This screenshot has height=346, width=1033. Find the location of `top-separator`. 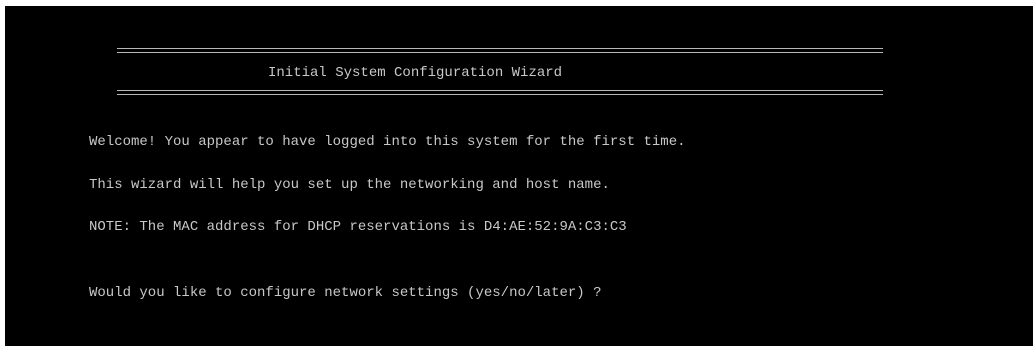

top-separator is located at coordinates (500, 50).